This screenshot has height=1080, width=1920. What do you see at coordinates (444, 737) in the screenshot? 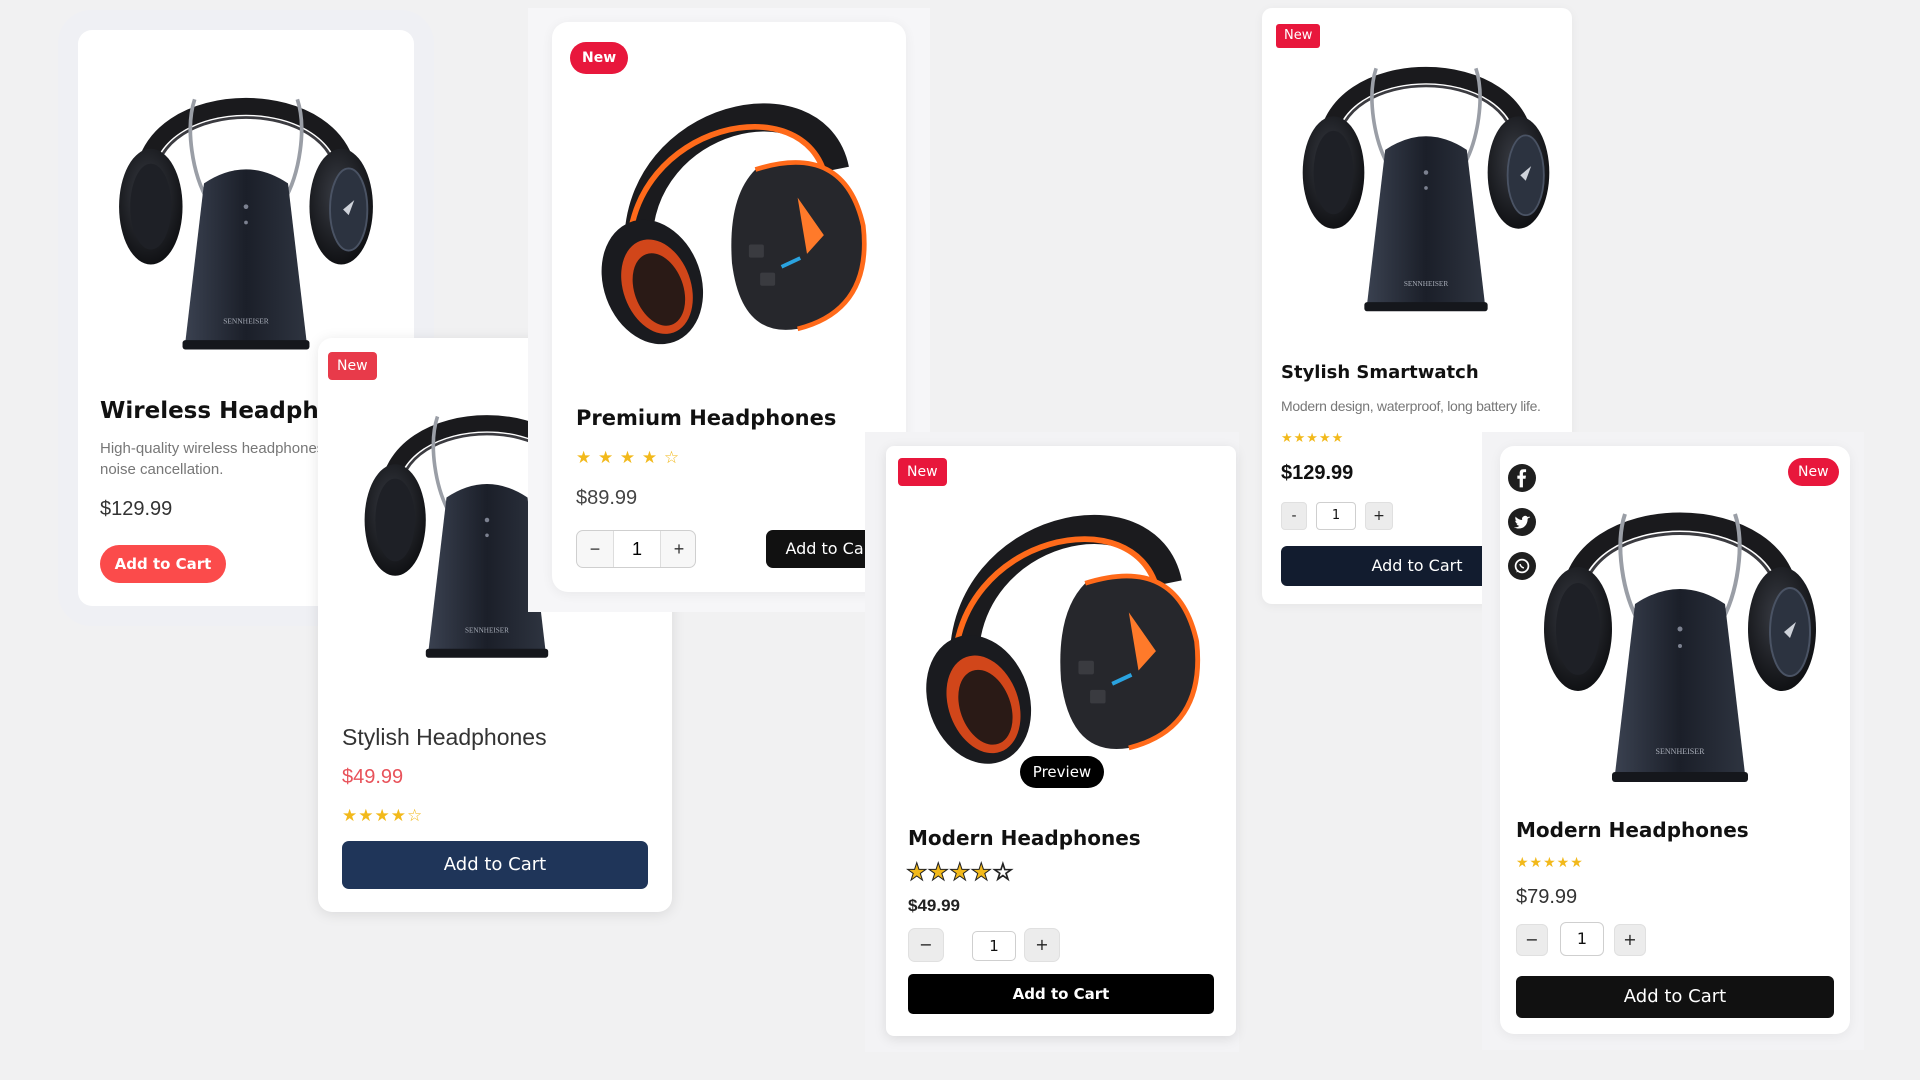
I see `product-title: Stylish Headphones` at bounding box center [444, 737].